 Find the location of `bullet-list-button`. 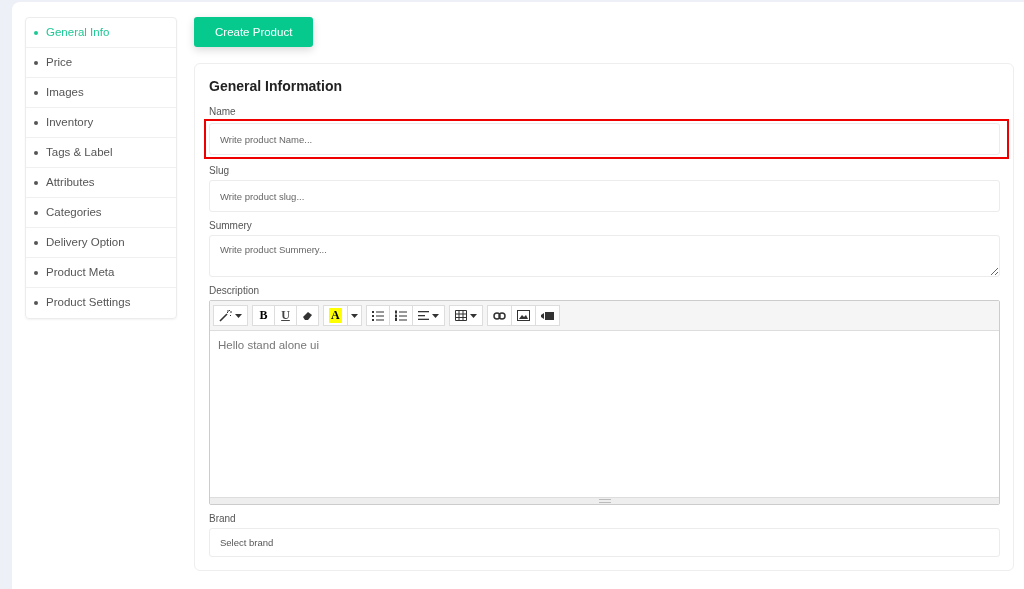

bullet-list-button is located at coordinates (377, 315).